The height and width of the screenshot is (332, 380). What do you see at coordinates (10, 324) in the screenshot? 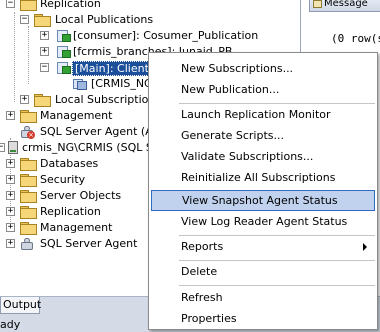
I see `status-bar-text: ady` at bounding box center [10, 324].